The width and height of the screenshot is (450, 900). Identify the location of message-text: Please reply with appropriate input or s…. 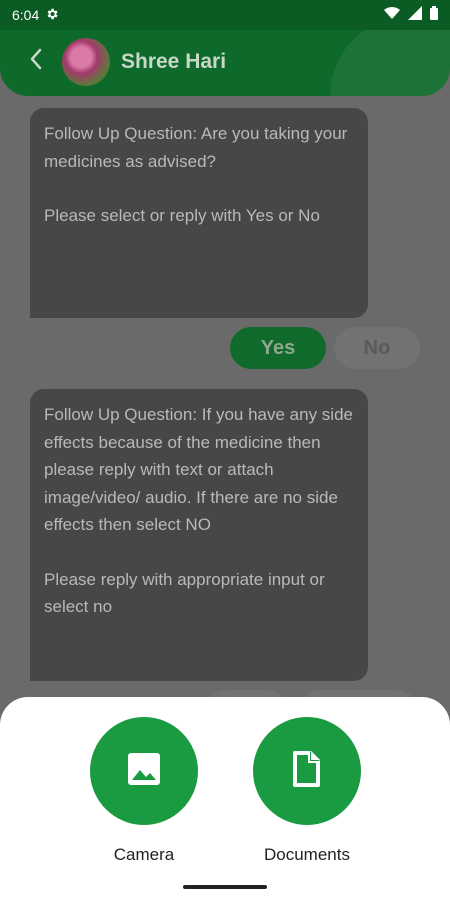
(184, 593).